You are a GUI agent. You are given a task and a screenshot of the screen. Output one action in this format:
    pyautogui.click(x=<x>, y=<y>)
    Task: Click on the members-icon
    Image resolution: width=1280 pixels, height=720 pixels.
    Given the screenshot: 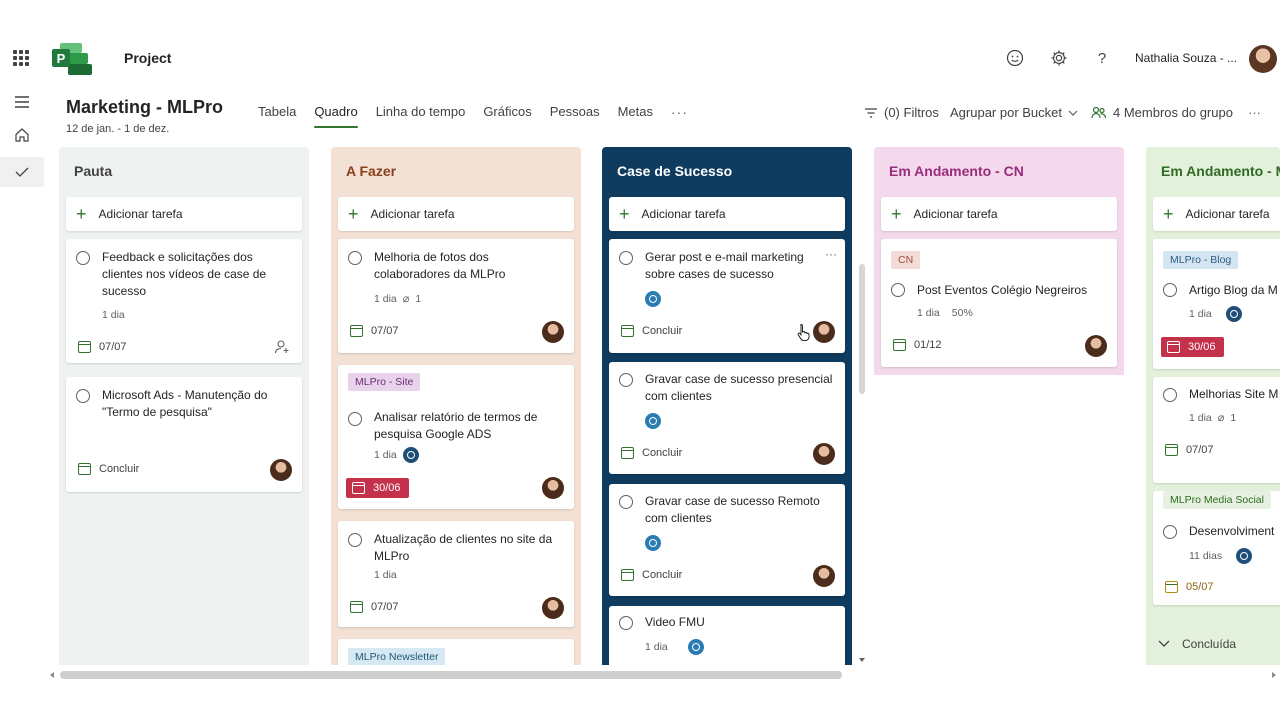 What is the action you would take?
    pyautogui.click(x=1099, y=112)
    